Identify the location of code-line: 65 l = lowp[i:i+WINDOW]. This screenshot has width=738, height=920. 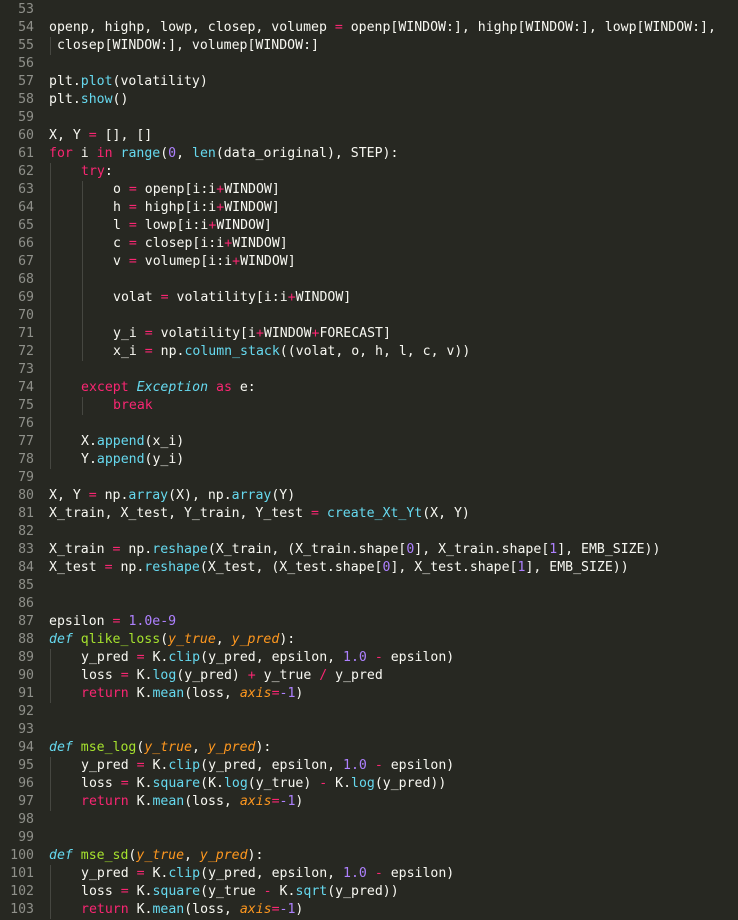
(369, 226).